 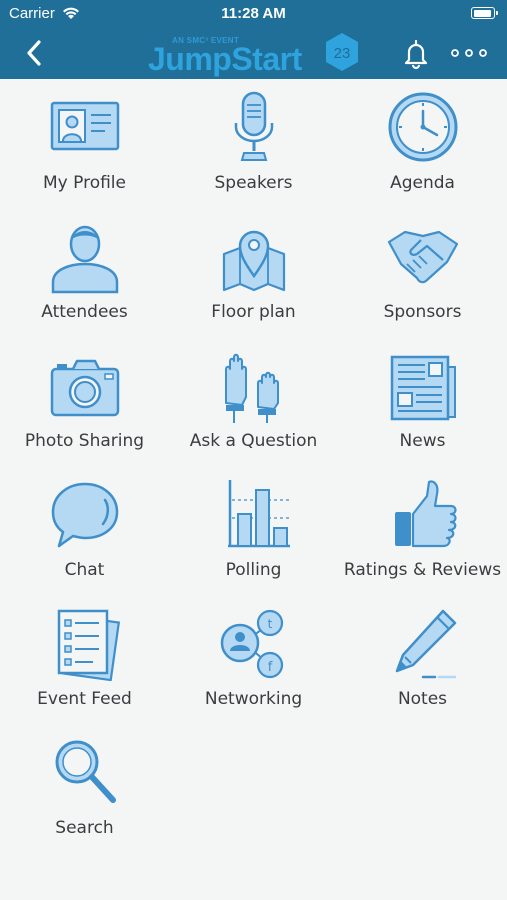 I want to click on menu-item-sponsors: Sponsors, so click(x=422, y=272).